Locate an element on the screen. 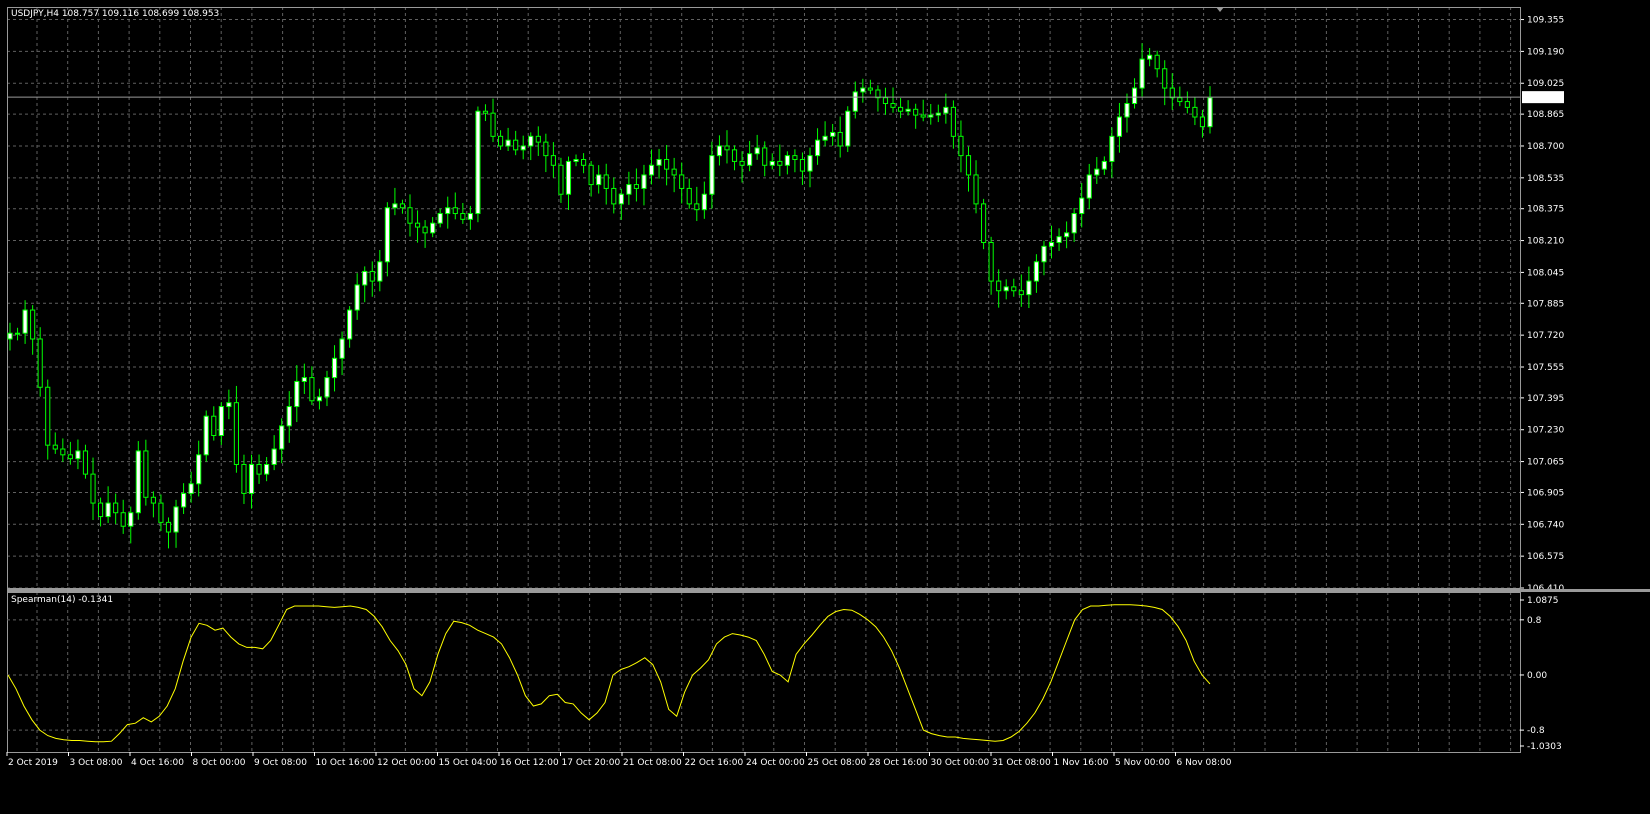 This screenshot has height=814, width=1650. spearman-line is located at coordinates (609, 673).